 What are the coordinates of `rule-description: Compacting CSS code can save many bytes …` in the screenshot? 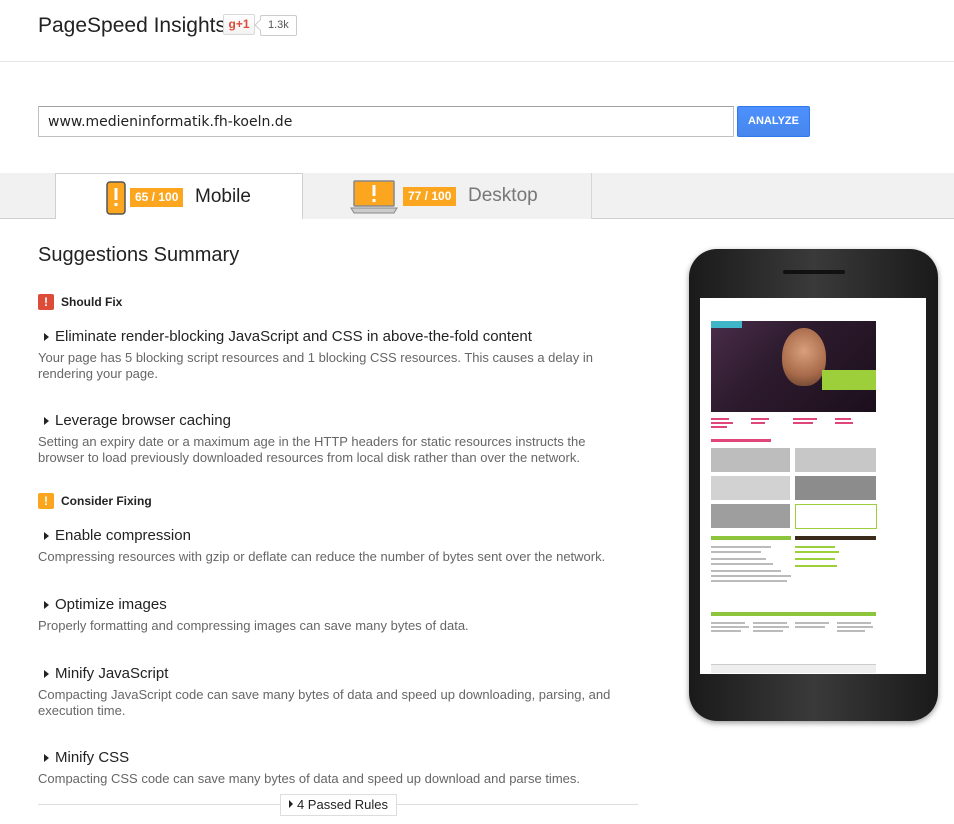 It's located at (309, 778).